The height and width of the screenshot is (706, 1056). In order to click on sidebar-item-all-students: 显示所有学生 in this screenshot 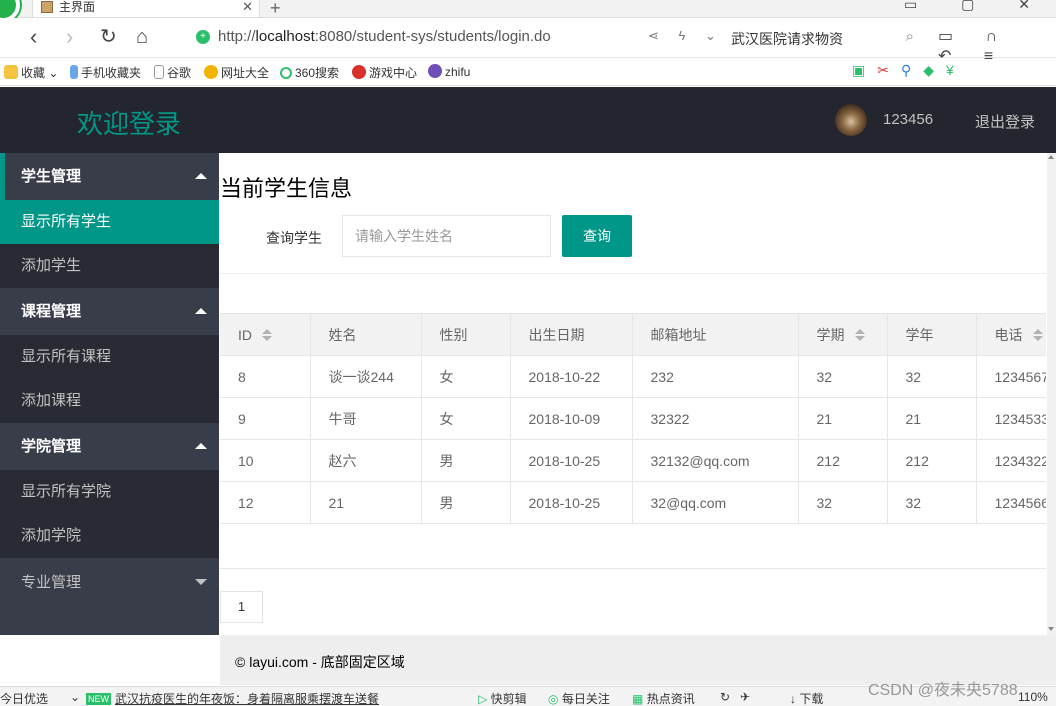, I will do `click(109, 222)`.